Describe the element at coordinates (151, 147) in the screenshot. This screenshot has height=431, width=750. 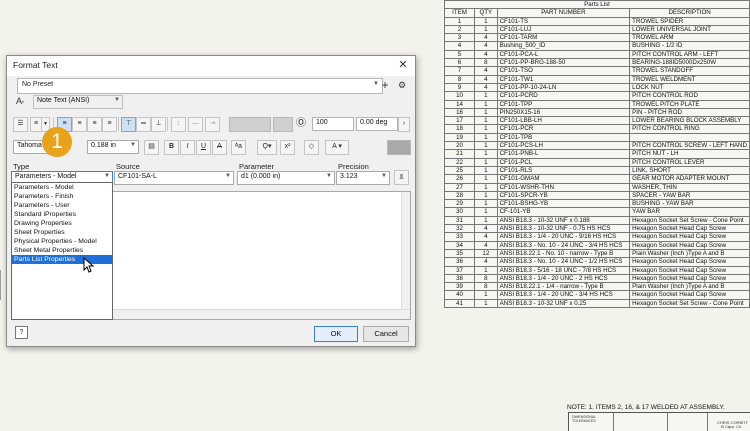
I see `stack-icon: ▤` at that location.